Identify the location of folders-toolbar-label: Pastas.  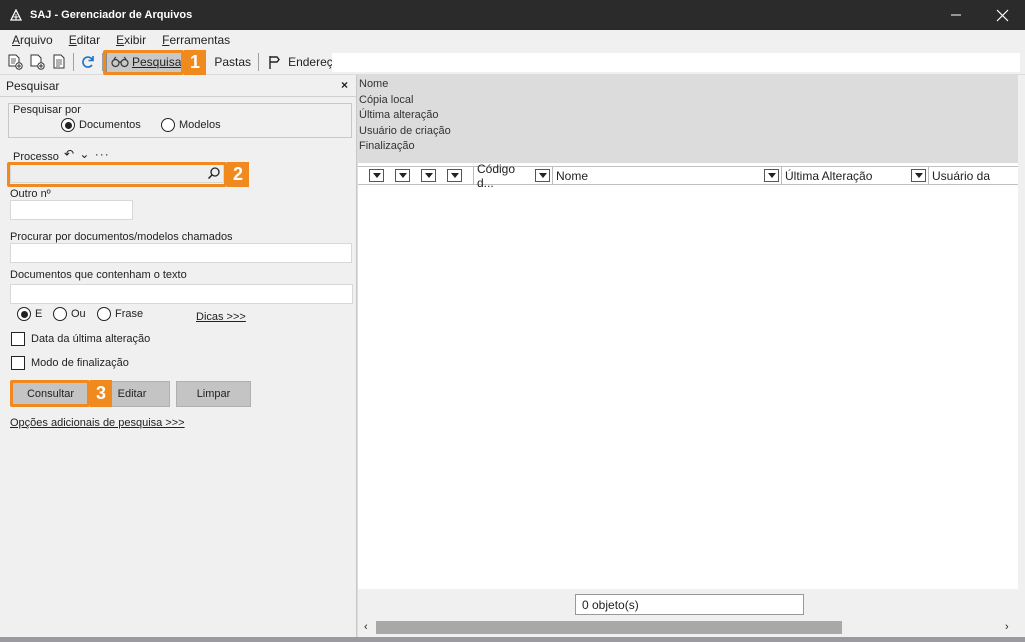
(233, 62).